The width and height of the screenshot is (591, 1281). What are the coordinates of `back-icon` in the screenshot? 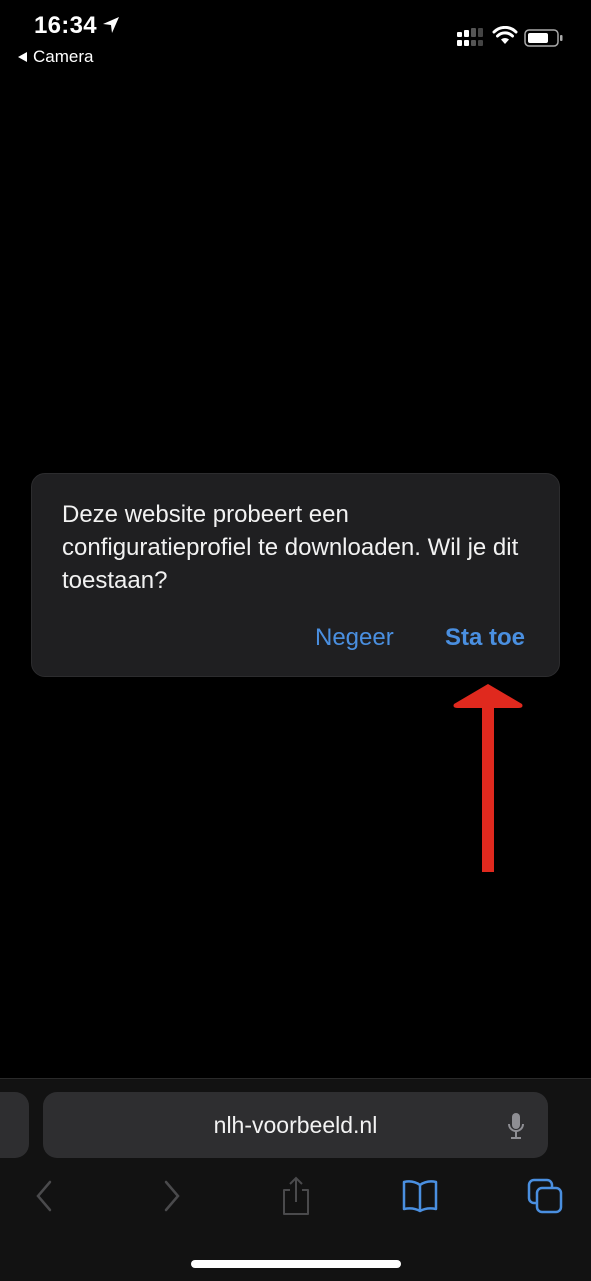 It's located at (44, 1196).